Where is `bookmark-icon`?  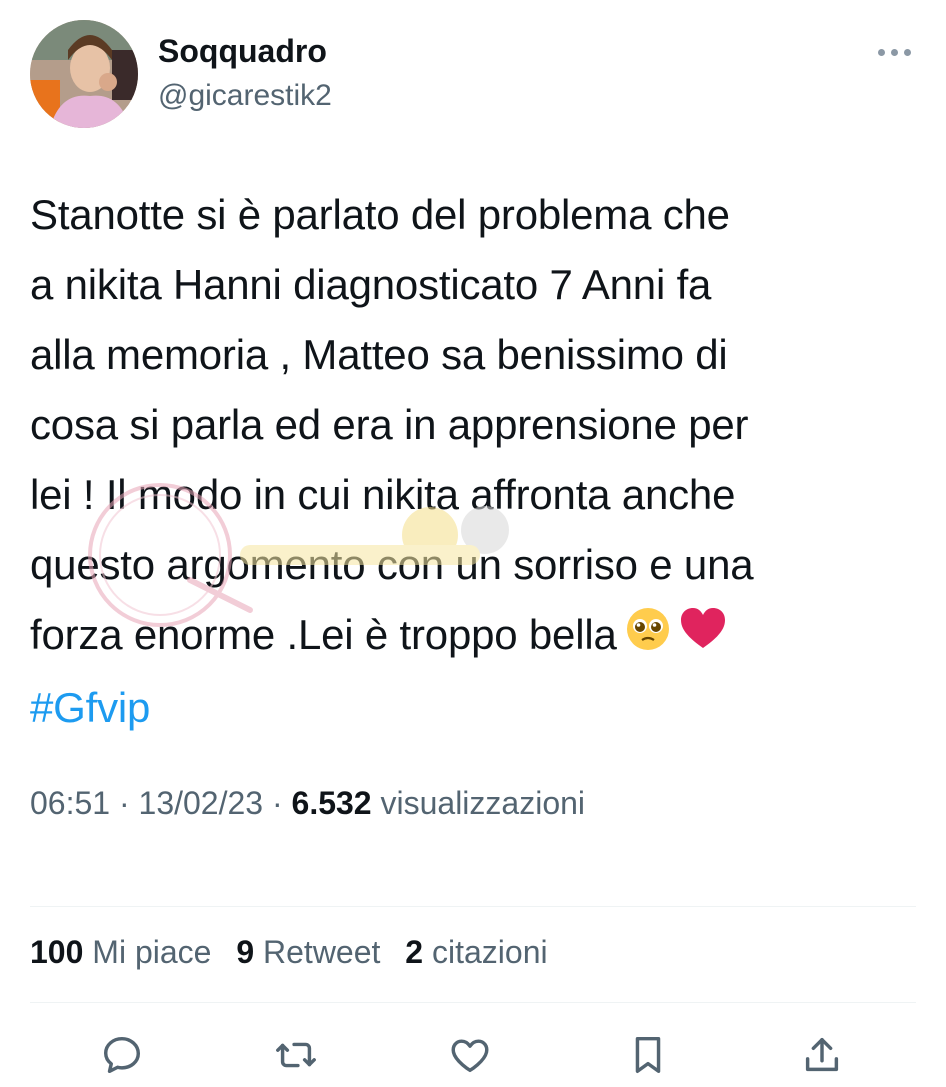 bookmark-icon is located at coordinates (648, 1055).